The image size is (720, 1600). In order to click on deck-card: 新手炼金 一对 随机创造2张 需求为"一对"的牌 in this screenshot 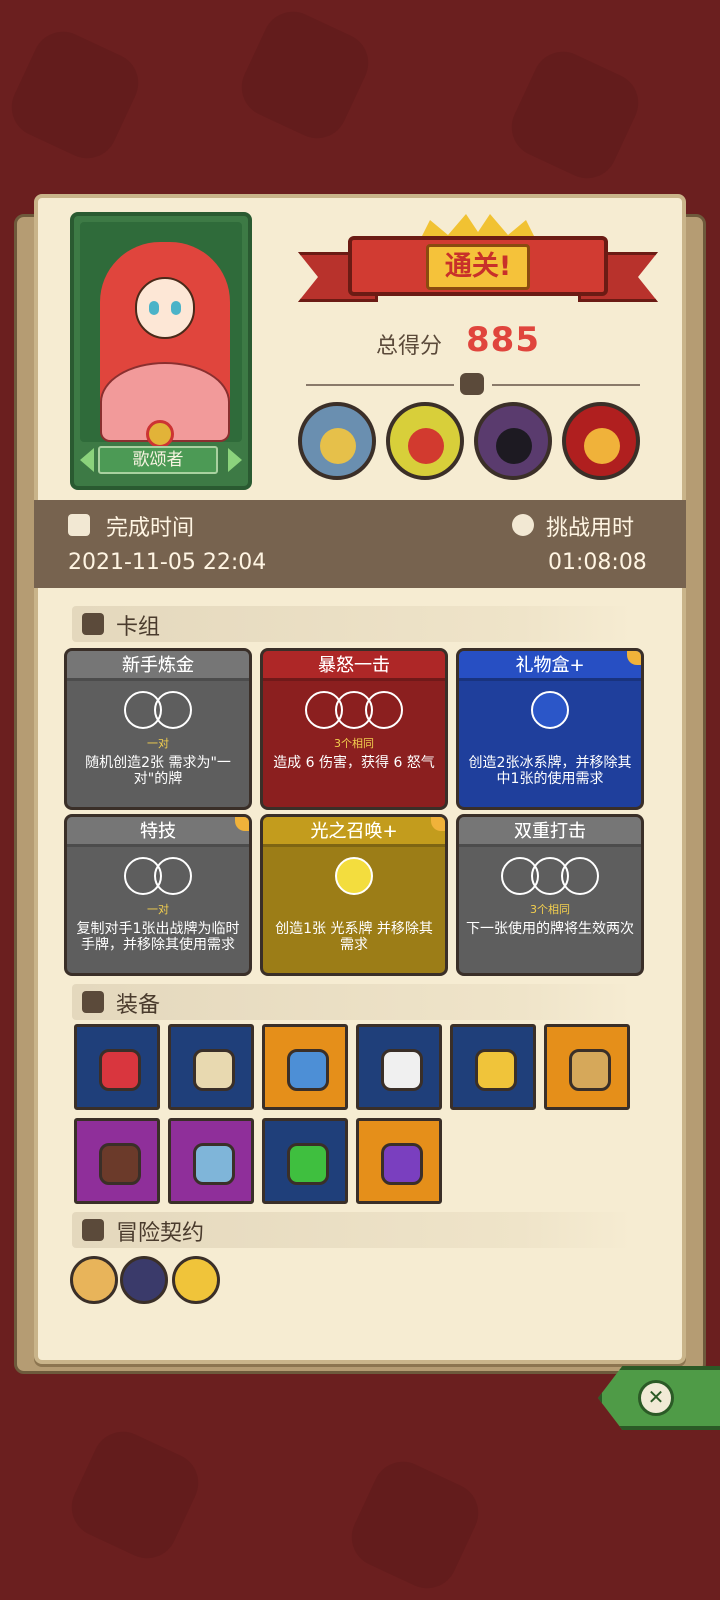, I will do `click(158, 729)`.